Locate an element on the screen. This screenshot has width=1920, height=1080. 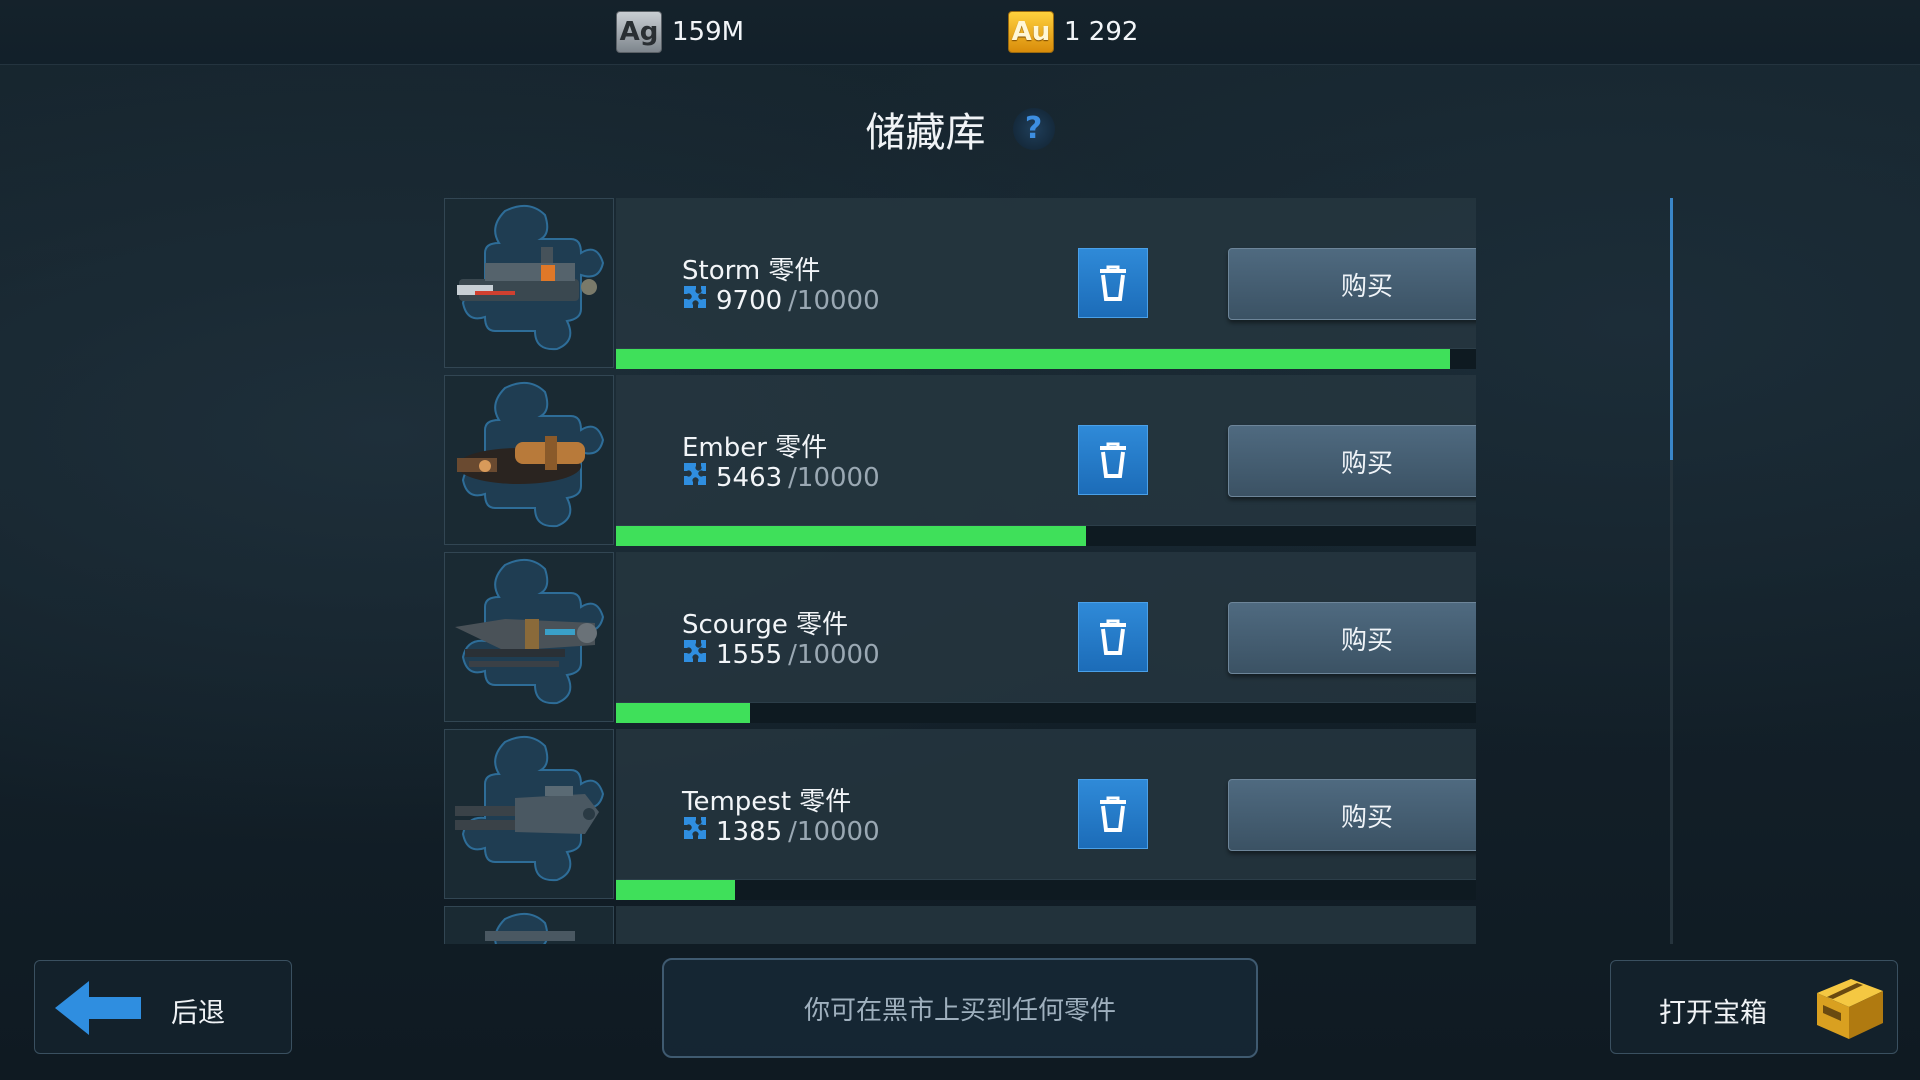
tempest-weapon-icon is located at coordinates (529, 814).